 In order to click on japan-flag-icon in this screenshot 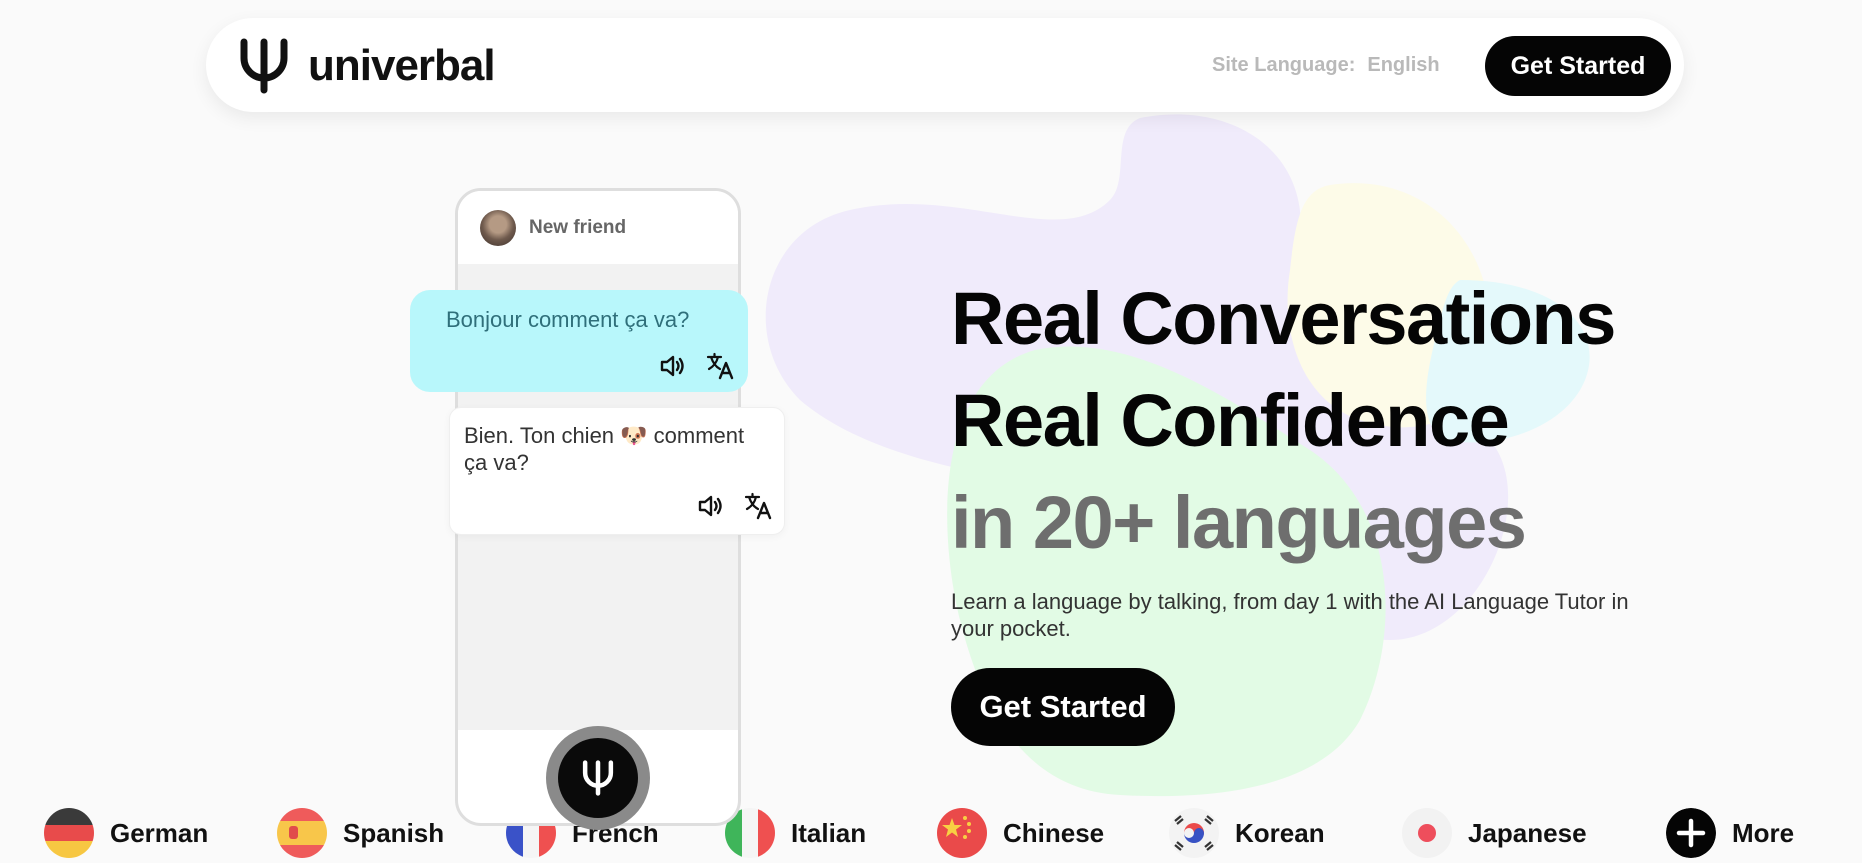, I will do `click(1427, 833)`.